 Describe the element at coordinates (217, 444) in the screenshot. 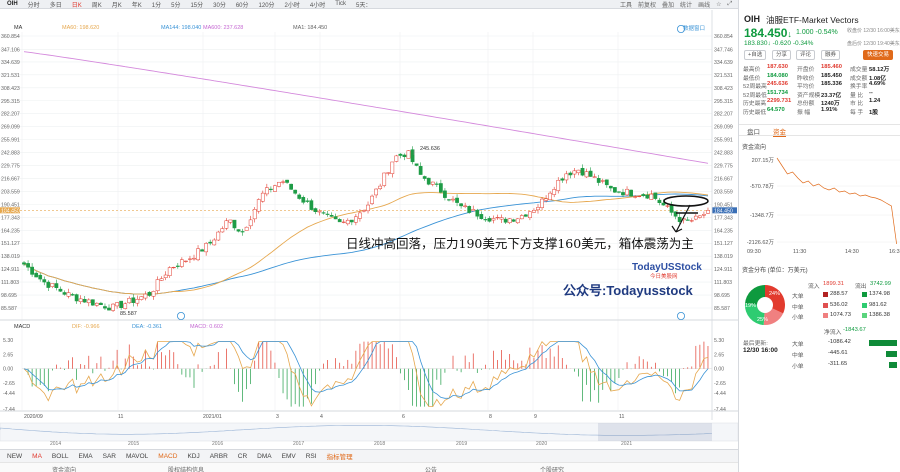

I see `year-axis-label: 2016` at that location.